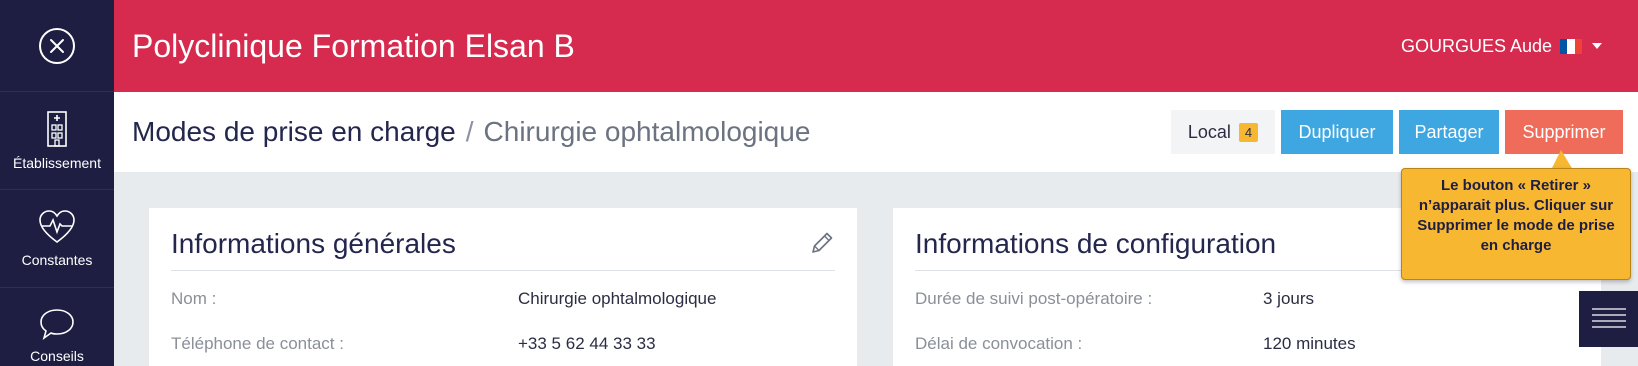  I want to click on menu-toggle-button, so click(1608, 319).